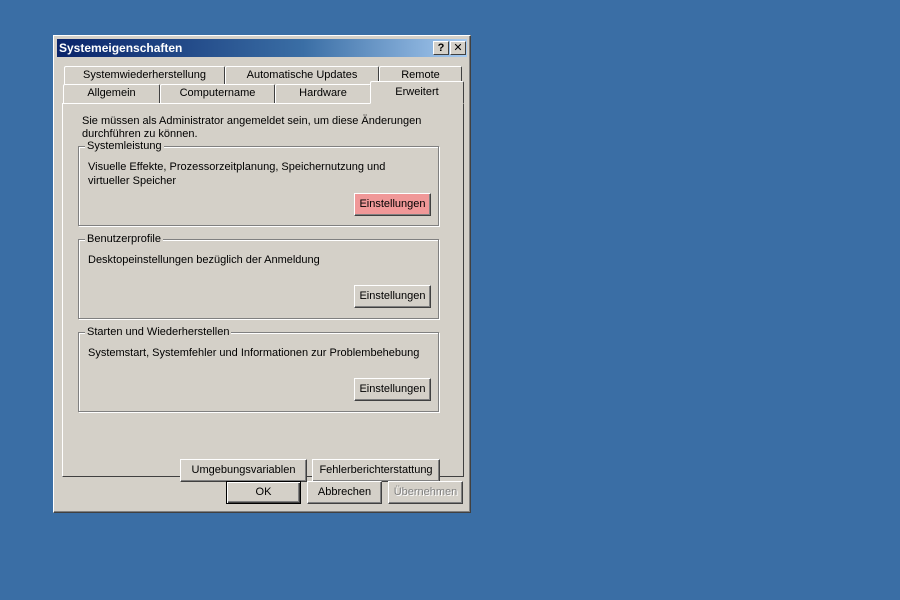 This screenshot has height=600, width=900. Describe the element at coordinates (111, 93) in the screenshot. I see `tab-allgemein: Allgemein` at that location.